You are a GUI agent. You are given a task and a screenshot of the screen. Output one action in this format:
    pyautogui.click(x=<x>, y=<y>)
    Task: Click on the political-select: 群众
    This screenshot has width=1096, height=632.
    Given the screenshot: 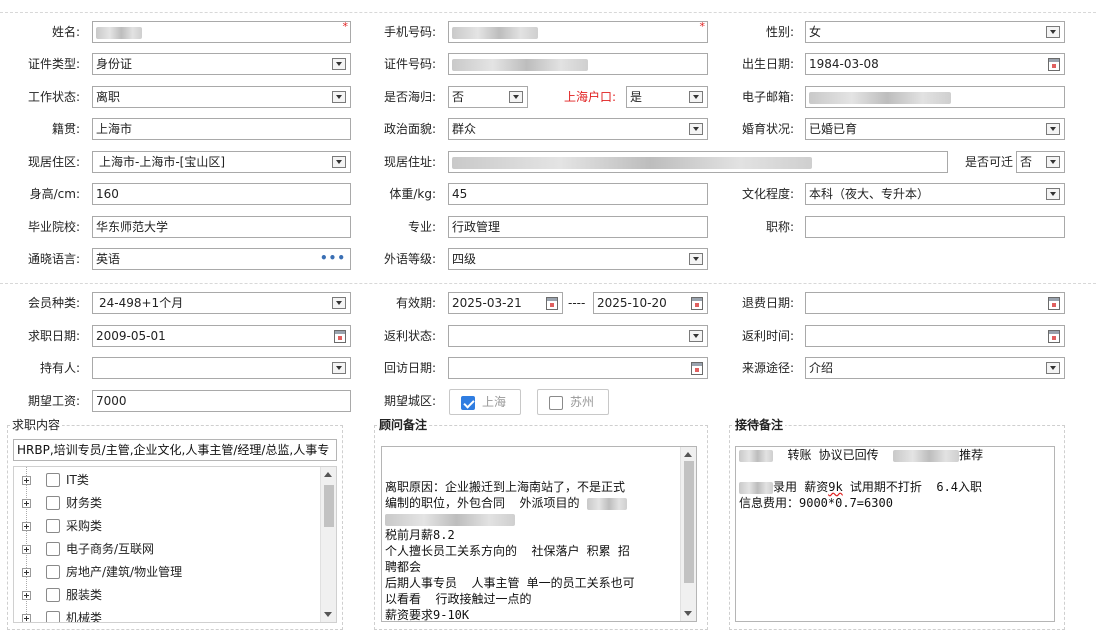 What is the action you would take?
    pyautogui.click(x=578, y=129)
    